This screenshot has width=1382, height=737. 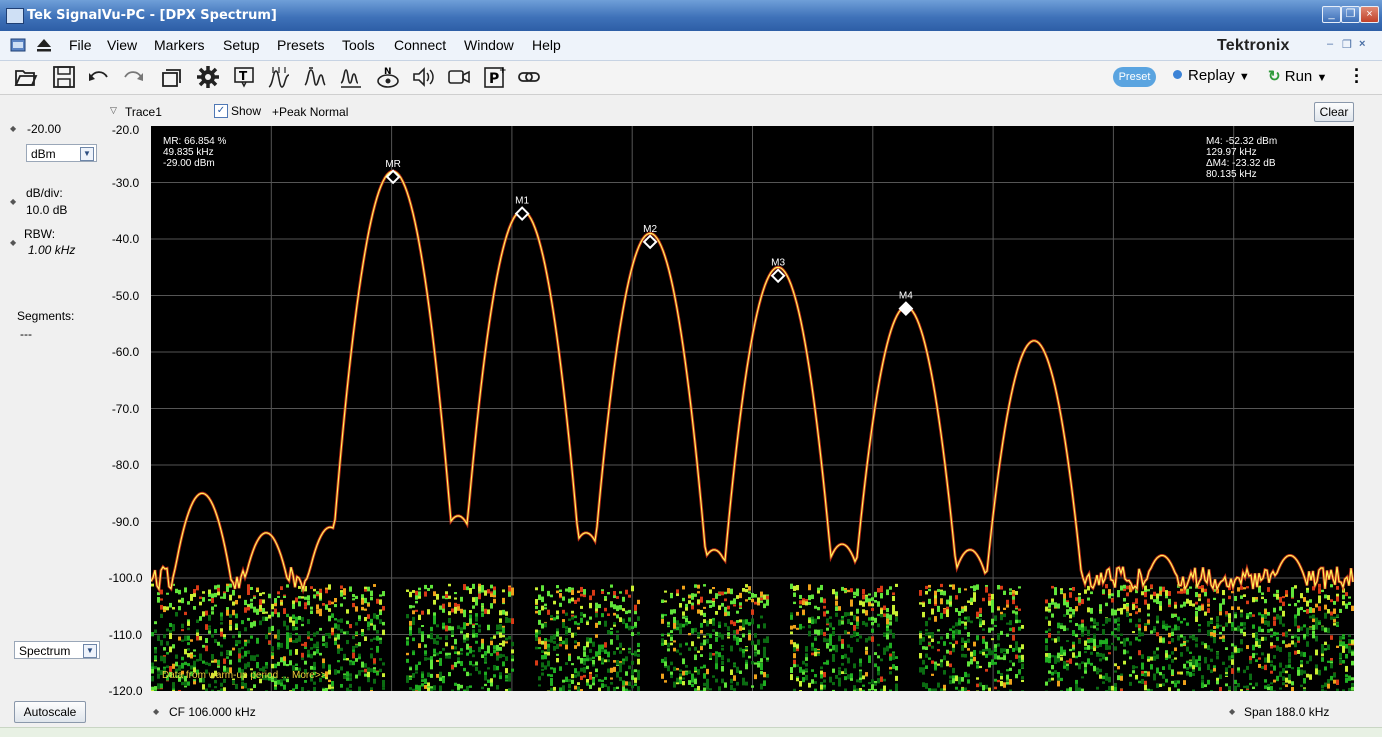 I want to click on preset-button: Preset, so click(x=1134, y=77).